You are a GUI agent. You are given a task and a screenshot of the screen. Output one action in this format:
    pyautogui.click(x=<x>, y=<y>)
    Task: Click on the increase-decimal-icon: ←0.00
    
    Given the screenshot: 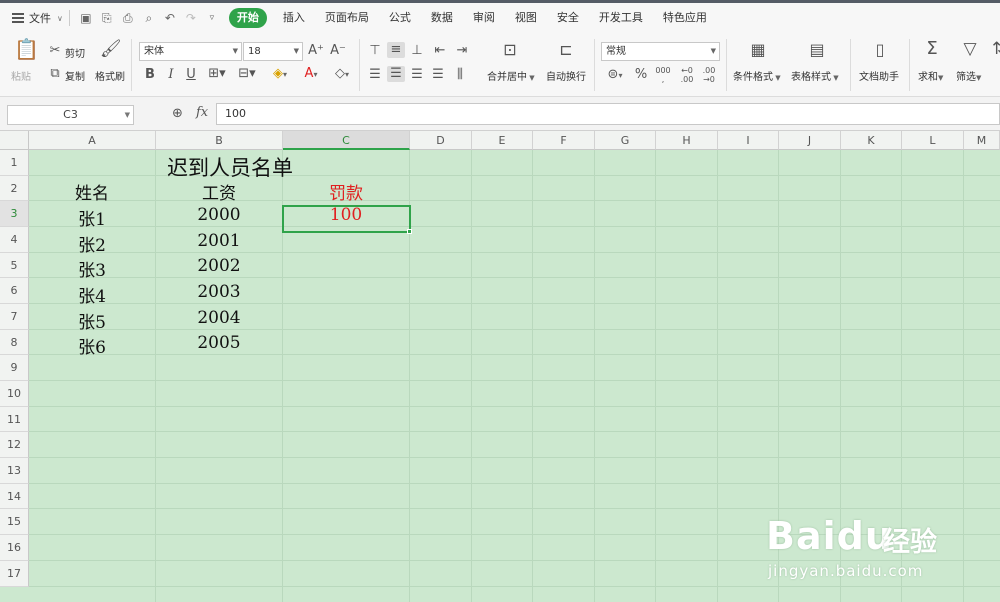 What is the action you would take?
    pyautogui.click(x=687, y=75)
    